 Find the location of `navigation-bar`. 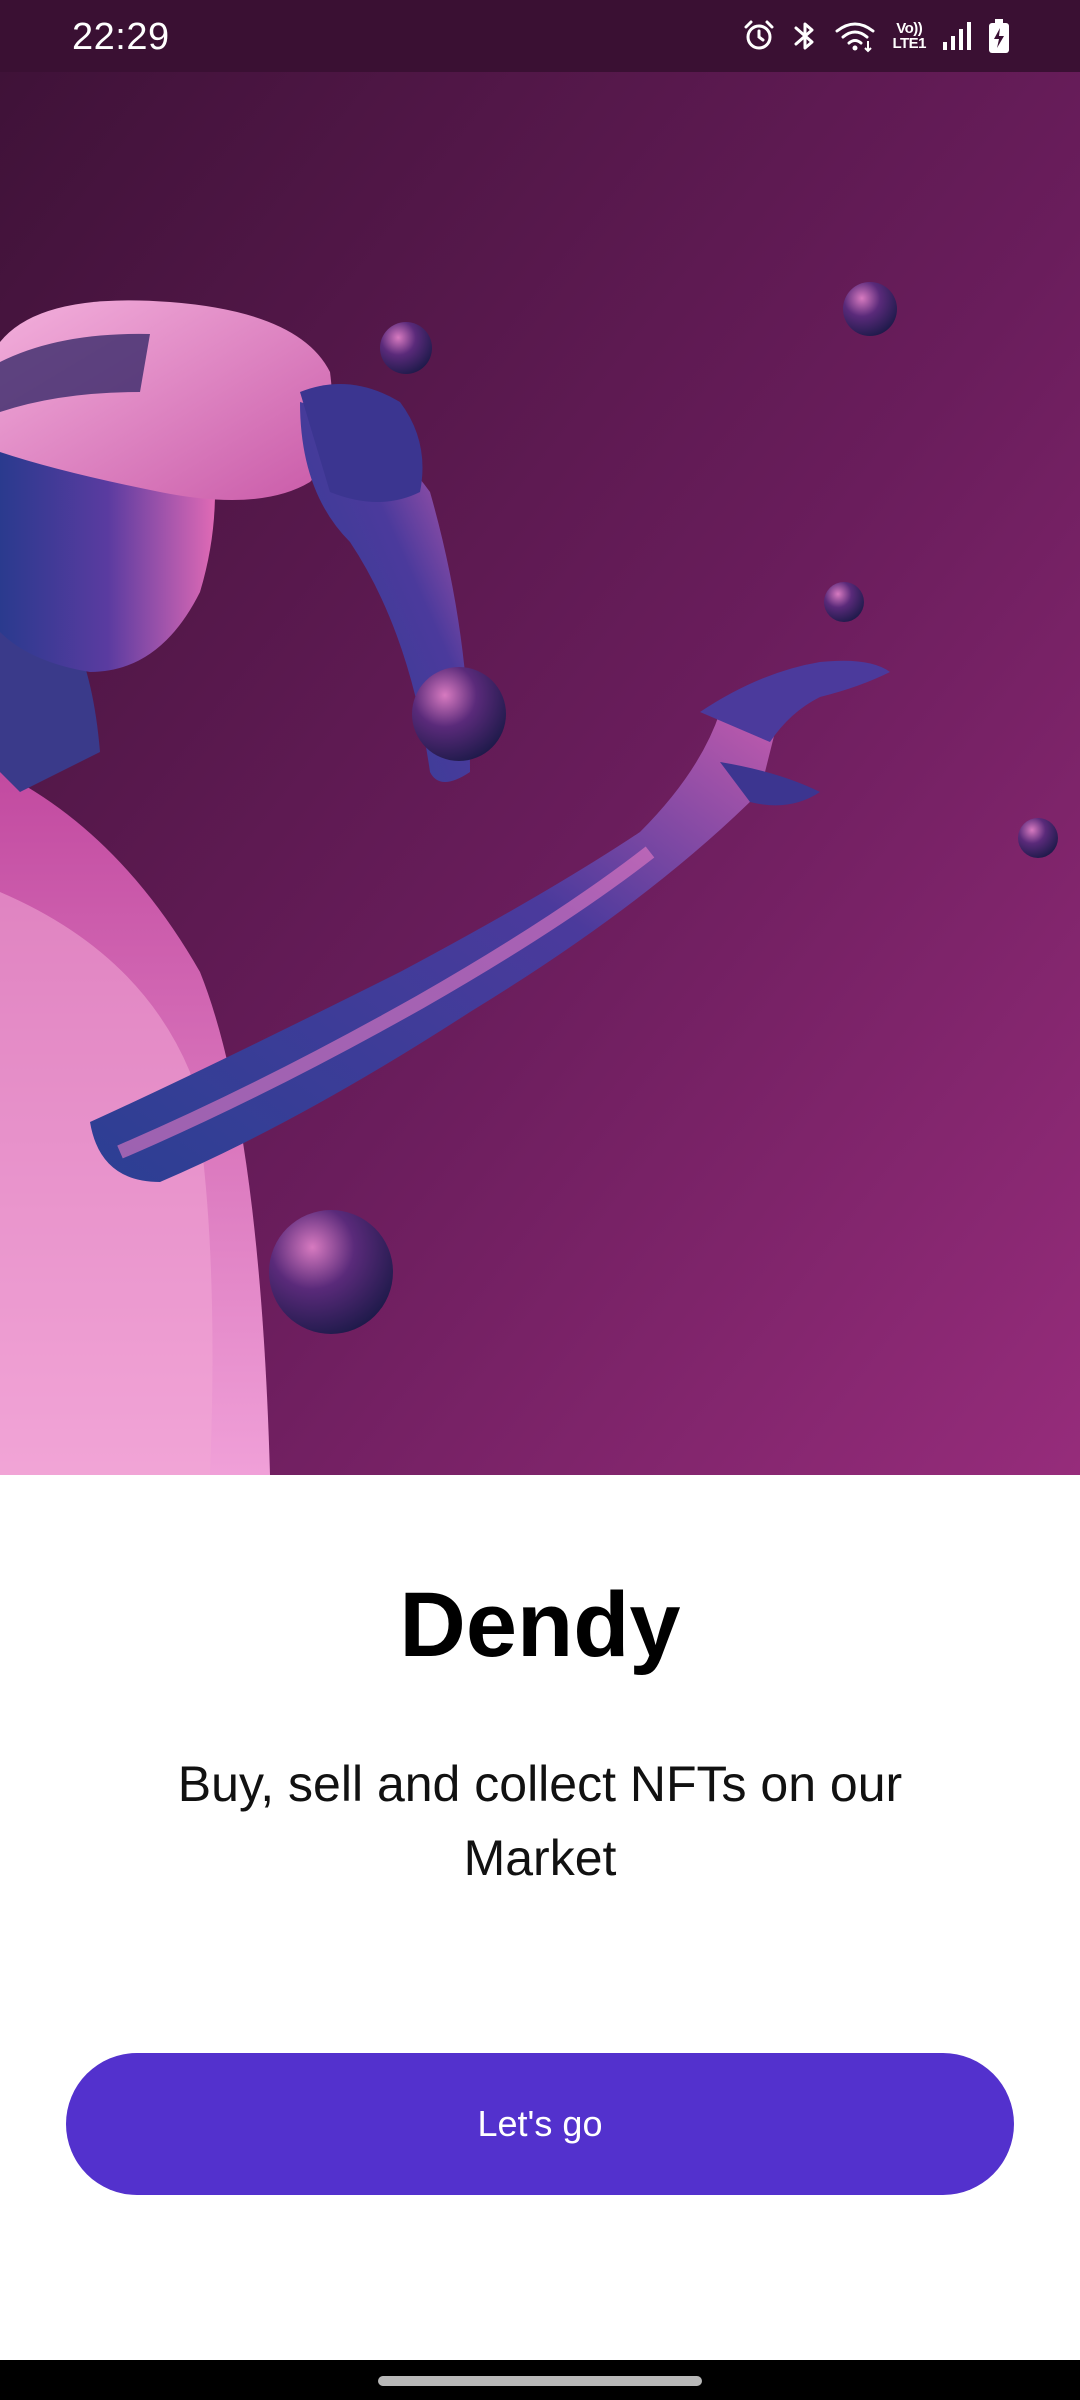

navigation-bar is located at coordinates (540, 2380).